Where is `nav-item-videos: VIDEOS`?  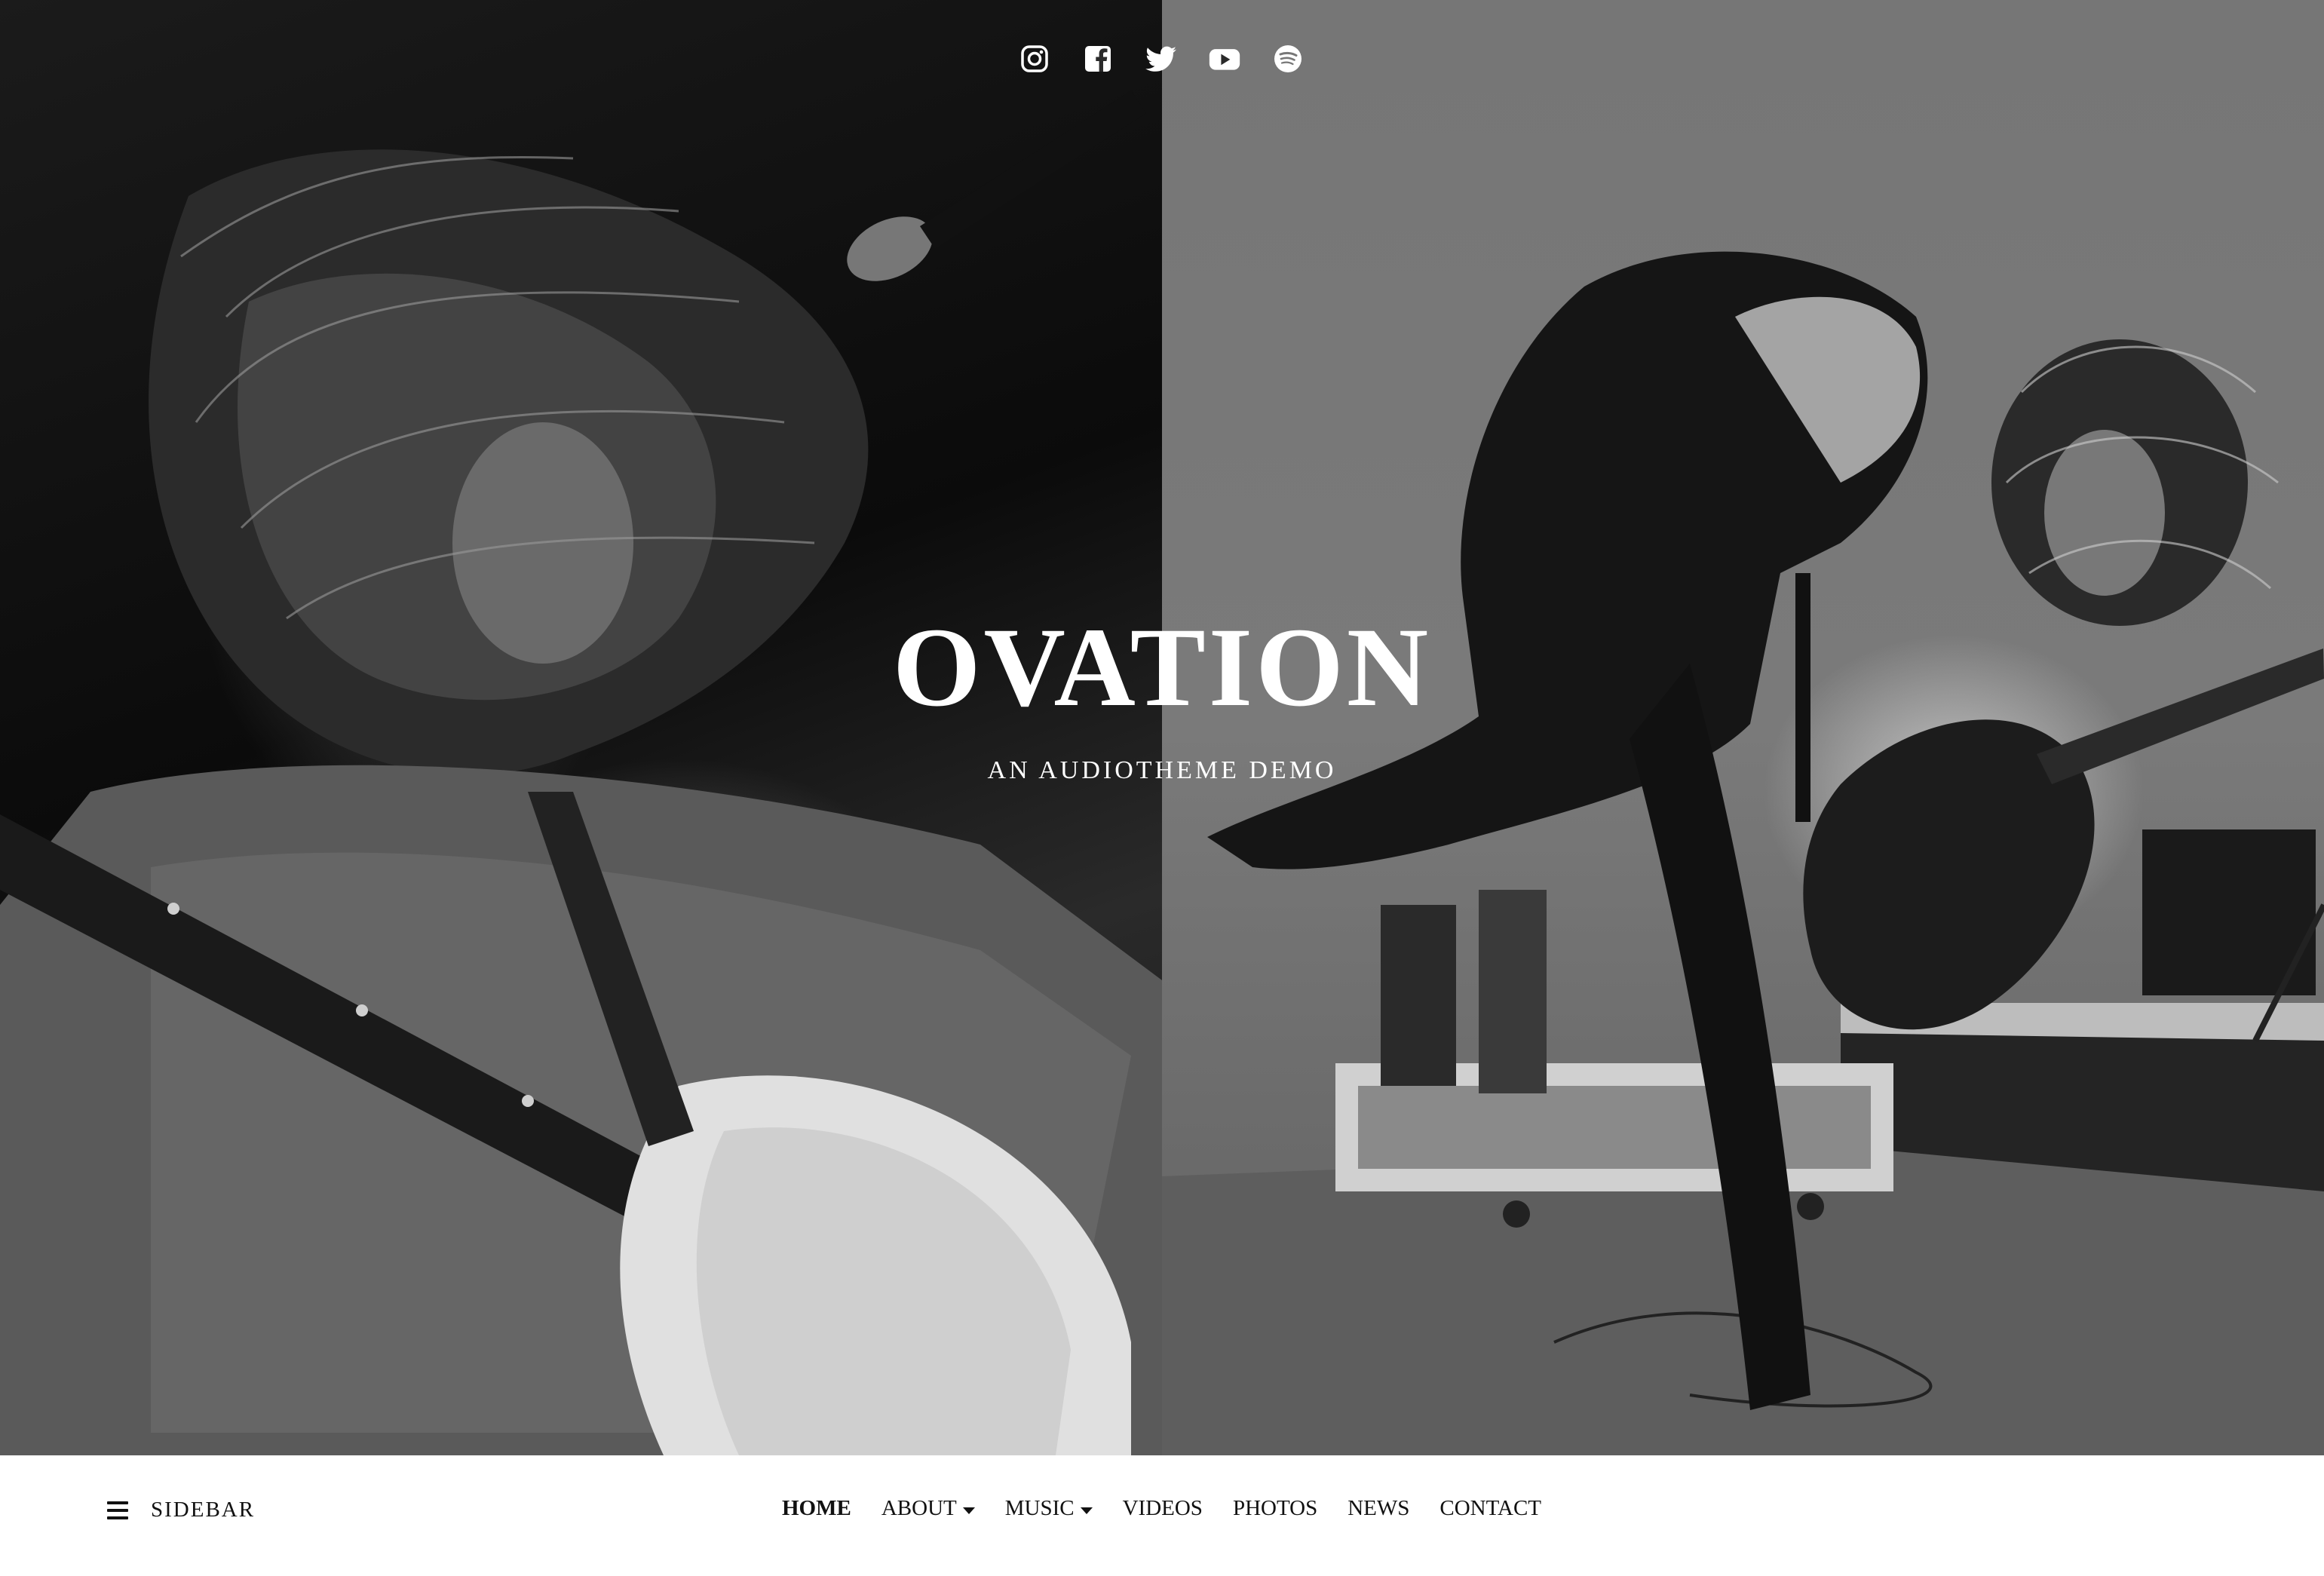 nav-item-videos: VIDEOS is located at coordinates (1163, 1508).